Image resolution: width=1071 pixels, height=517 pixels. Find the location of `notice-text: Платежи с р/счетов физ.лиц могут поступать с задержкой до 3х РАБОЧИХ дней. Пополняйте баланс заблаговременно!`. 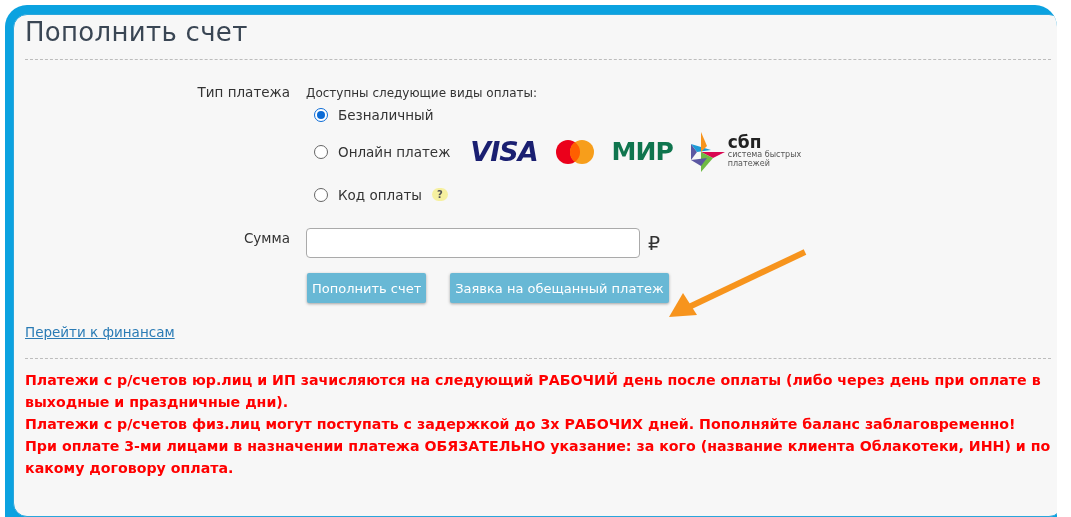

notice-text: Платежи с р/счетов физ.лиц могут поступать с задержкой до 3х РАБОЧИХ дней. Пополняйте баланс заблаговременно! is located at coordinates (521, 424).